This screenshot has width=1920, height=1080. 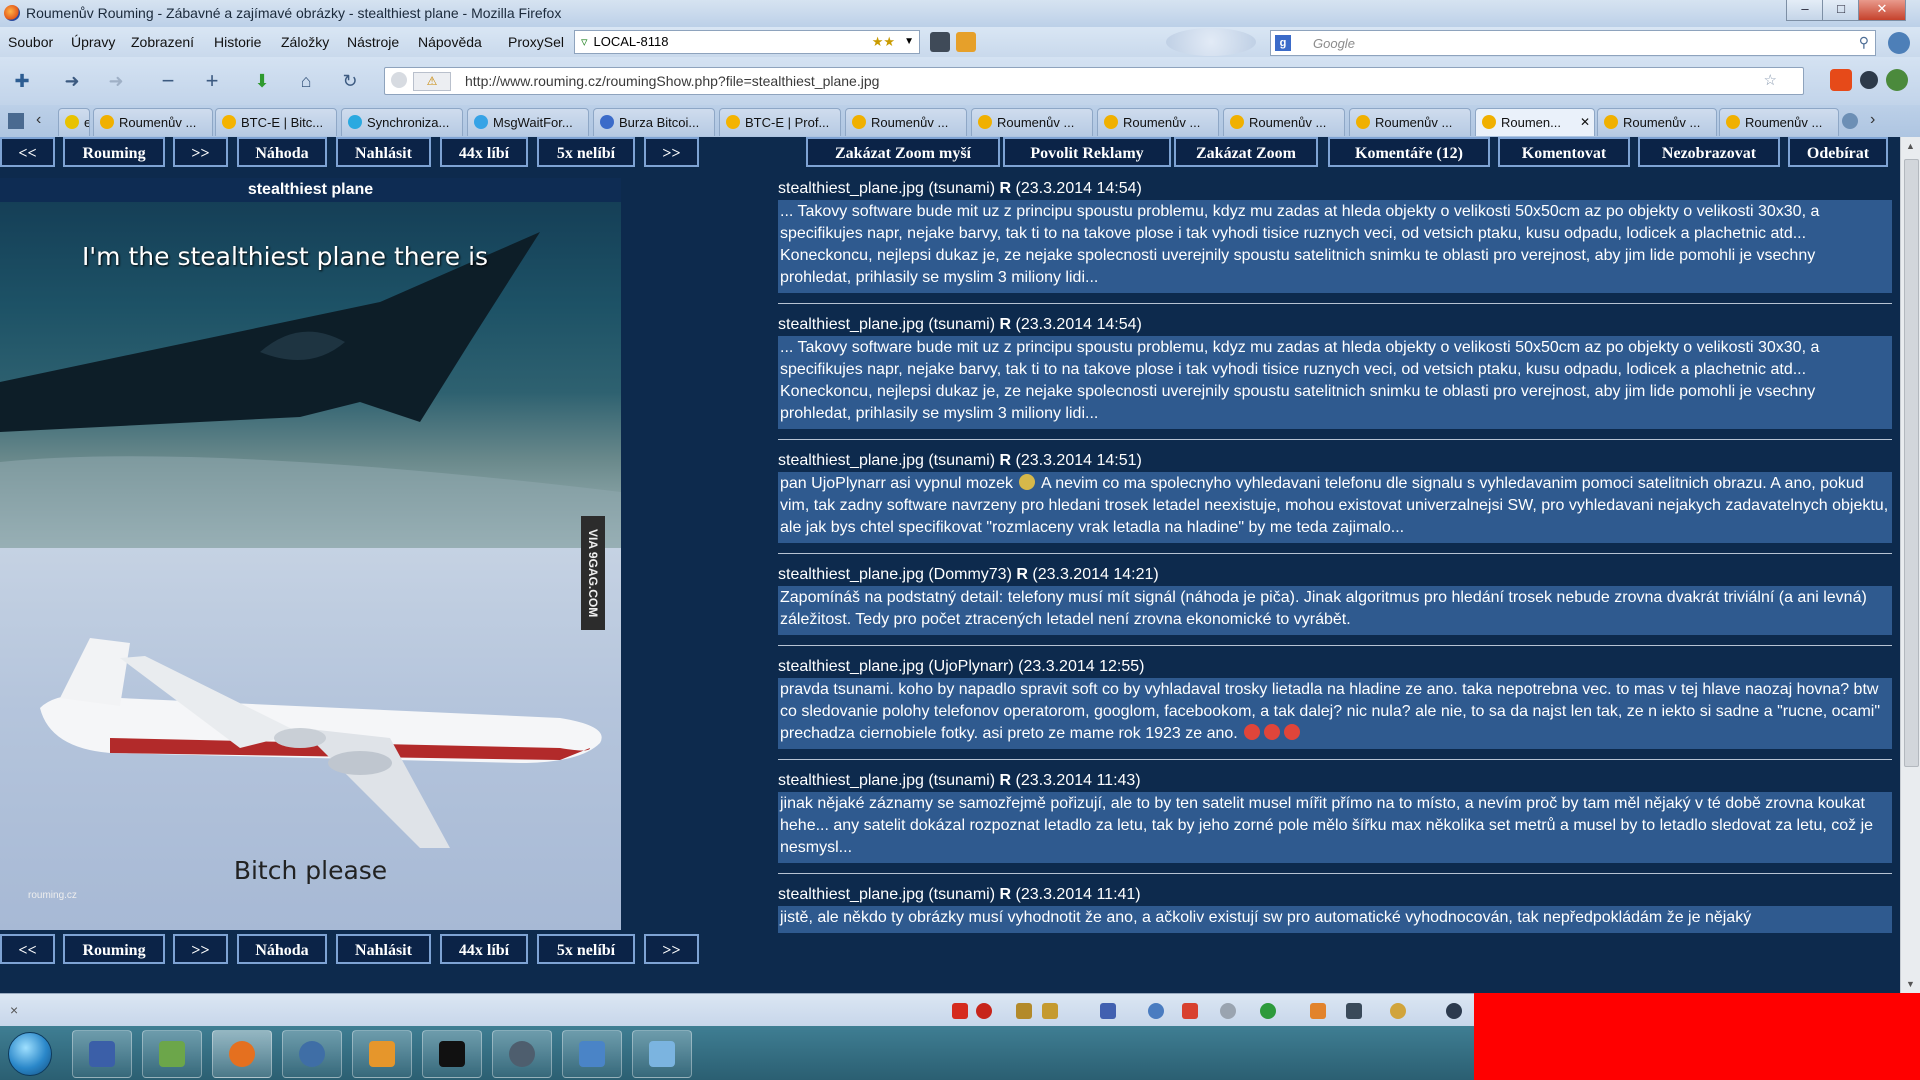 What do you see at coordinates (1573, 43) in the screenshot?
I see `search-box: g Google ⚲` at bounding box center [1573, 43].